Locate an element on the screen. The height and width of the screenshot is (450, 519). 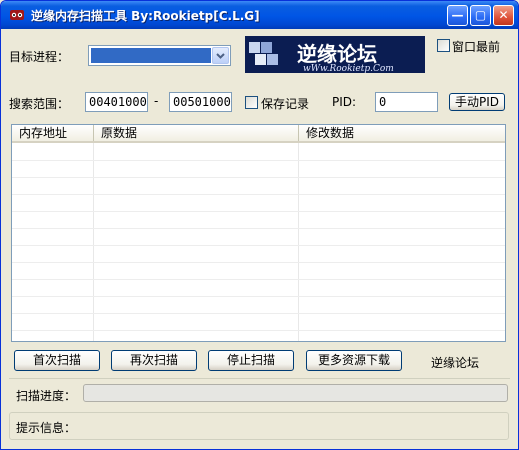
app-icon is located at coordinates (17, 15).